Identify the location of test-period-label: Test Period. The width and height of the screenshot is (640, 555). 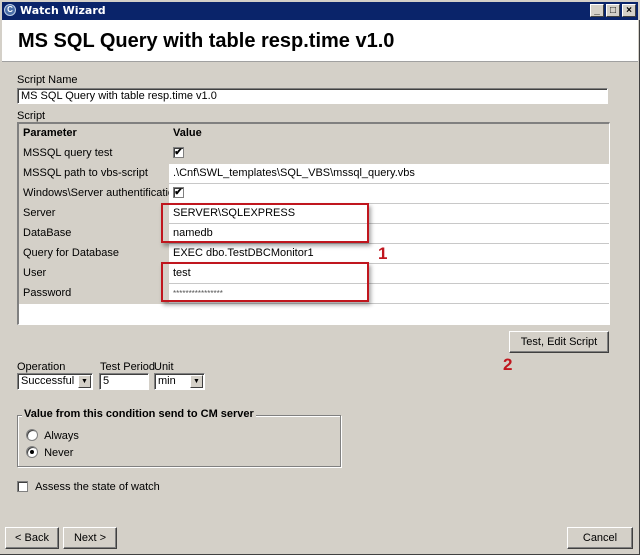
(128, 367).